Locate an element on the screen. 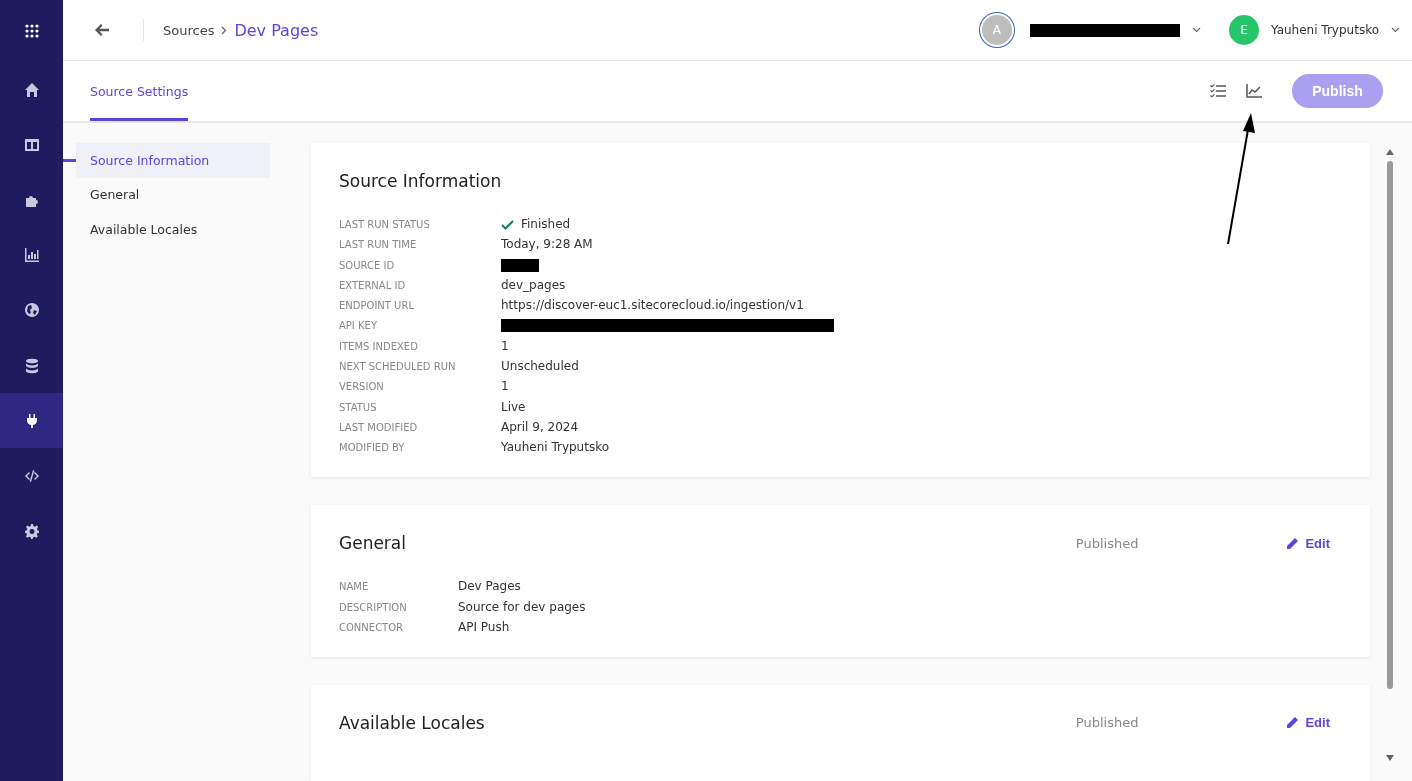 Image resolution: width=1412 pixels, height=781 pixels. back-arrow-icon is located at coordinates (102, 30).